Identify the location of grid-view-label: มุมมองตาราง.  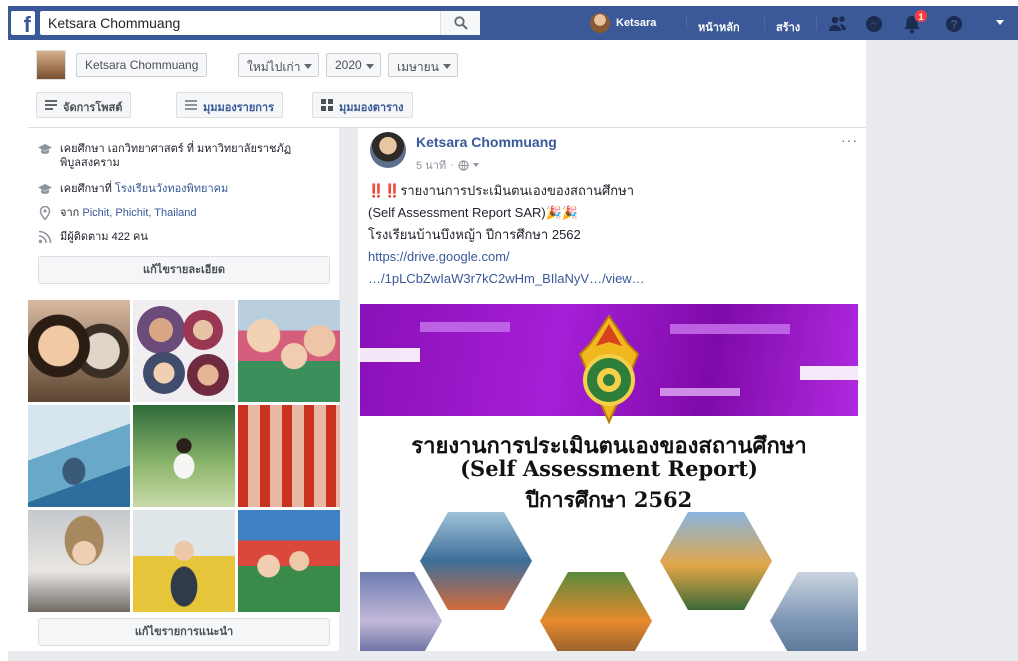
(371, 108).